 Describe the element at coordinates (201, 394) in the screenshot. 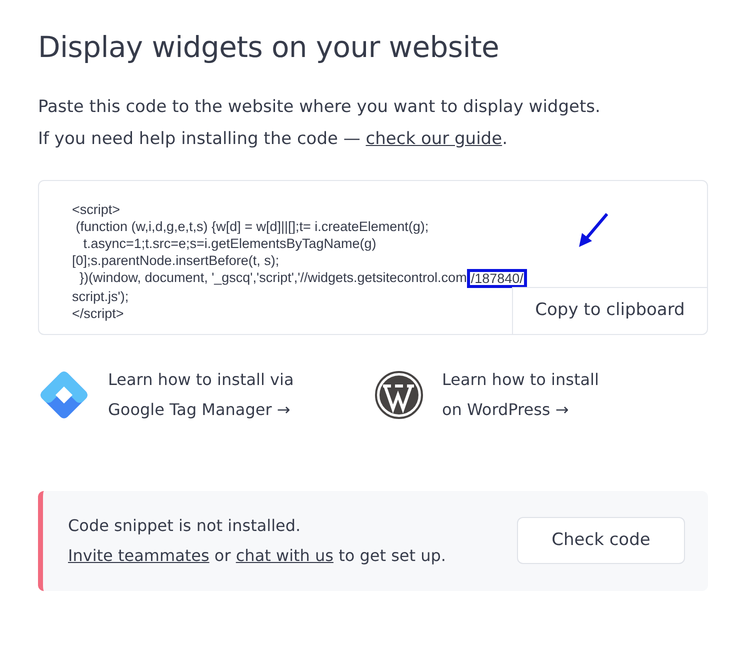

I see `guide-link: Learn how to install via Google Tag Manager →` at that location.